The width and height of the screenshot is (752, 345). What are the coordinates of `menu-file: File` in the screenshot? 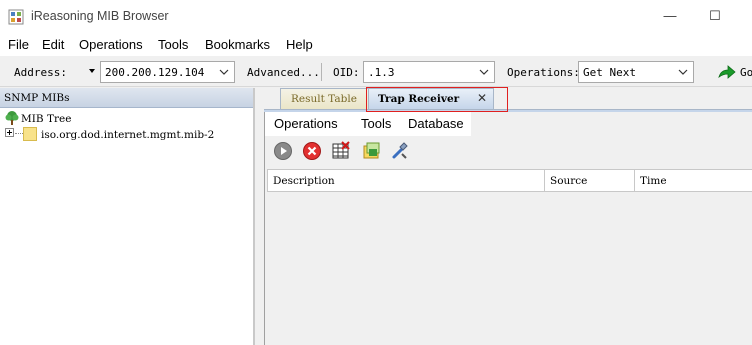 It's located at (18, 44).